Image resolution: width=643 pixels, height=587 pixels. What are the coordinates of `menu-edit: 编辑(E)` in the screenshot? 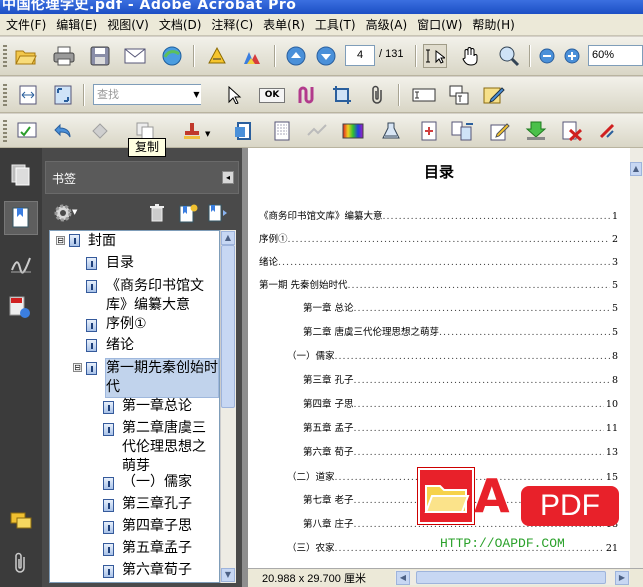 It's located at (75, 24).